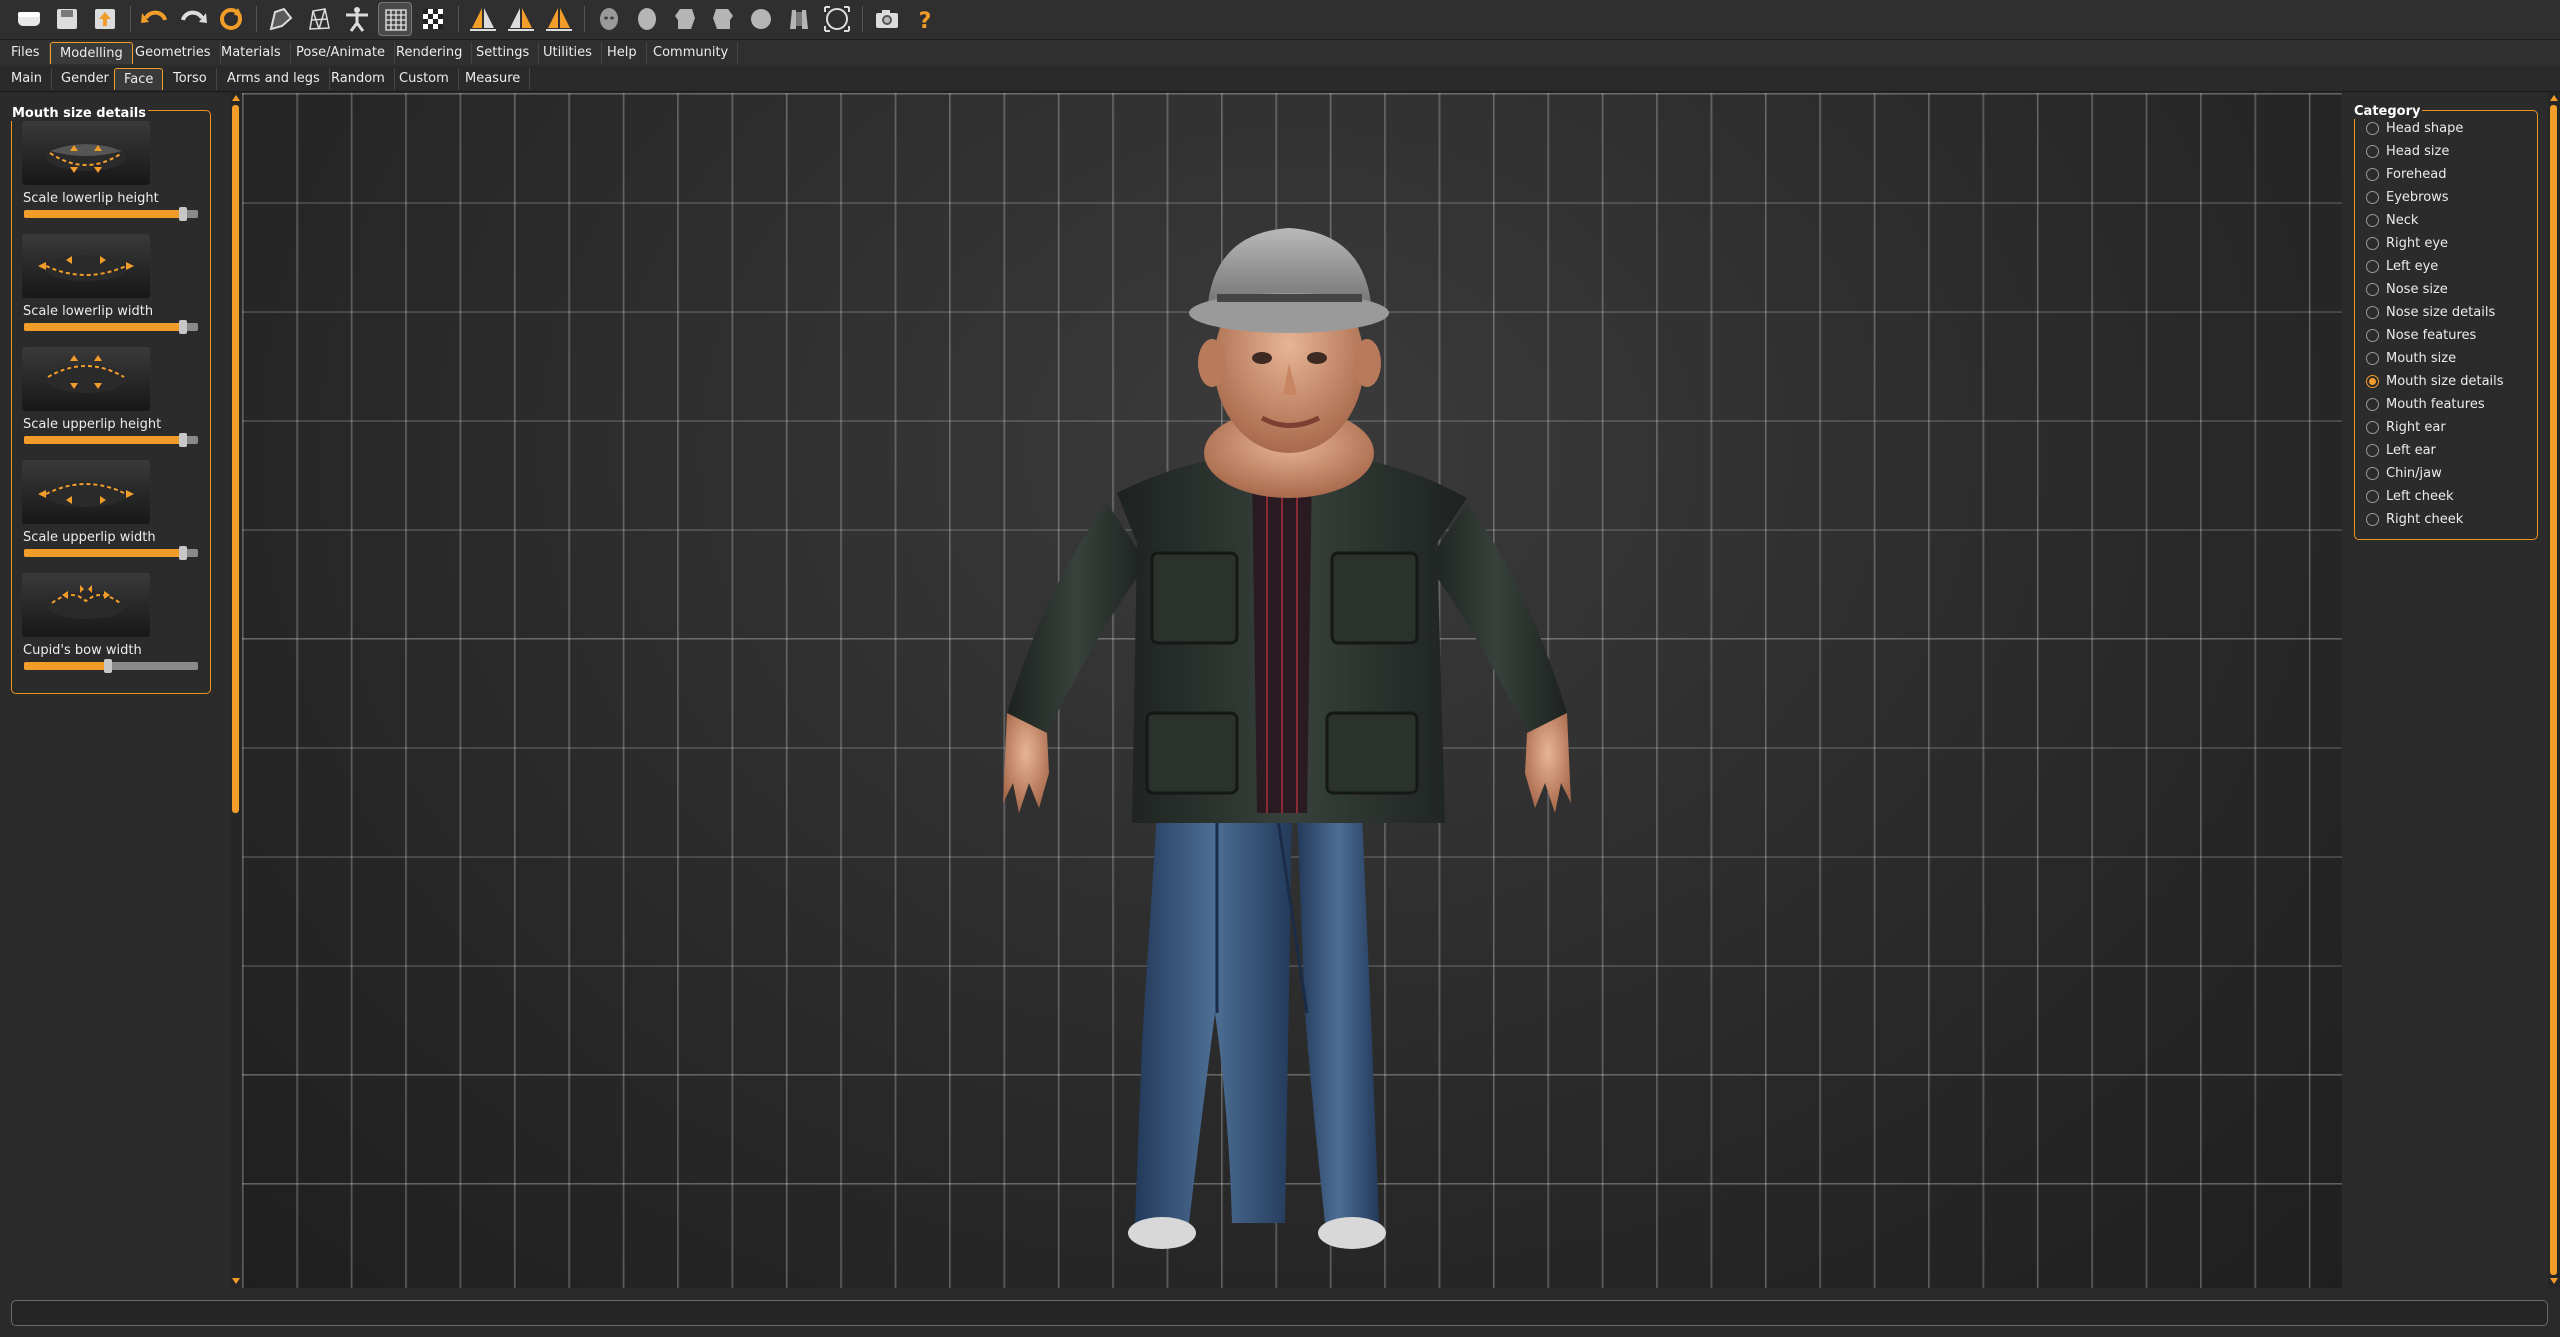 The image size is (2560, 1337). I want to click on category-neck: Neck, so click(2451, 220).